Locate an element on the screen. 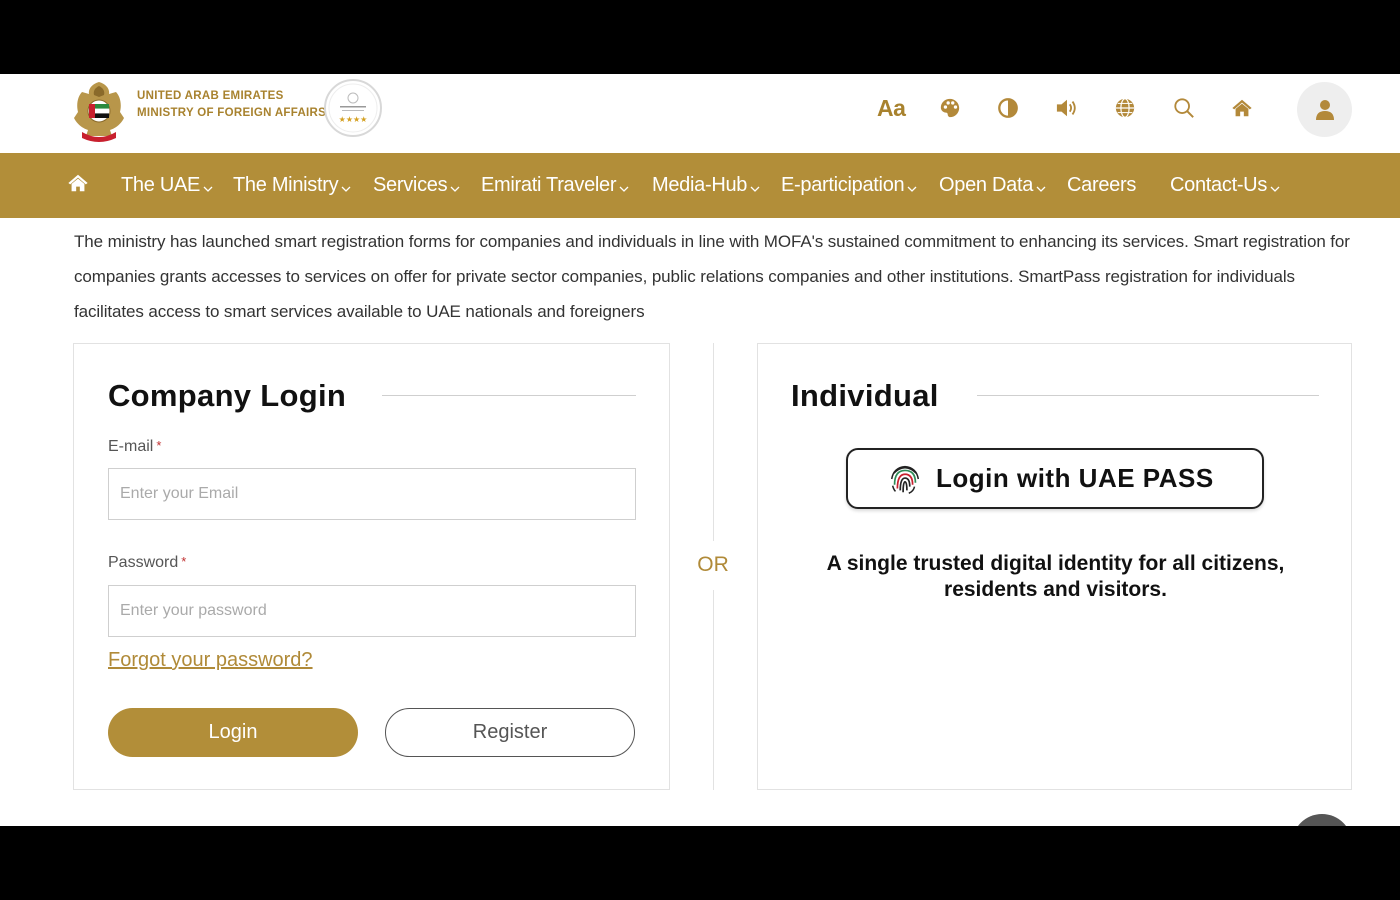  user-account-button is located at coordinates (1324, 109).